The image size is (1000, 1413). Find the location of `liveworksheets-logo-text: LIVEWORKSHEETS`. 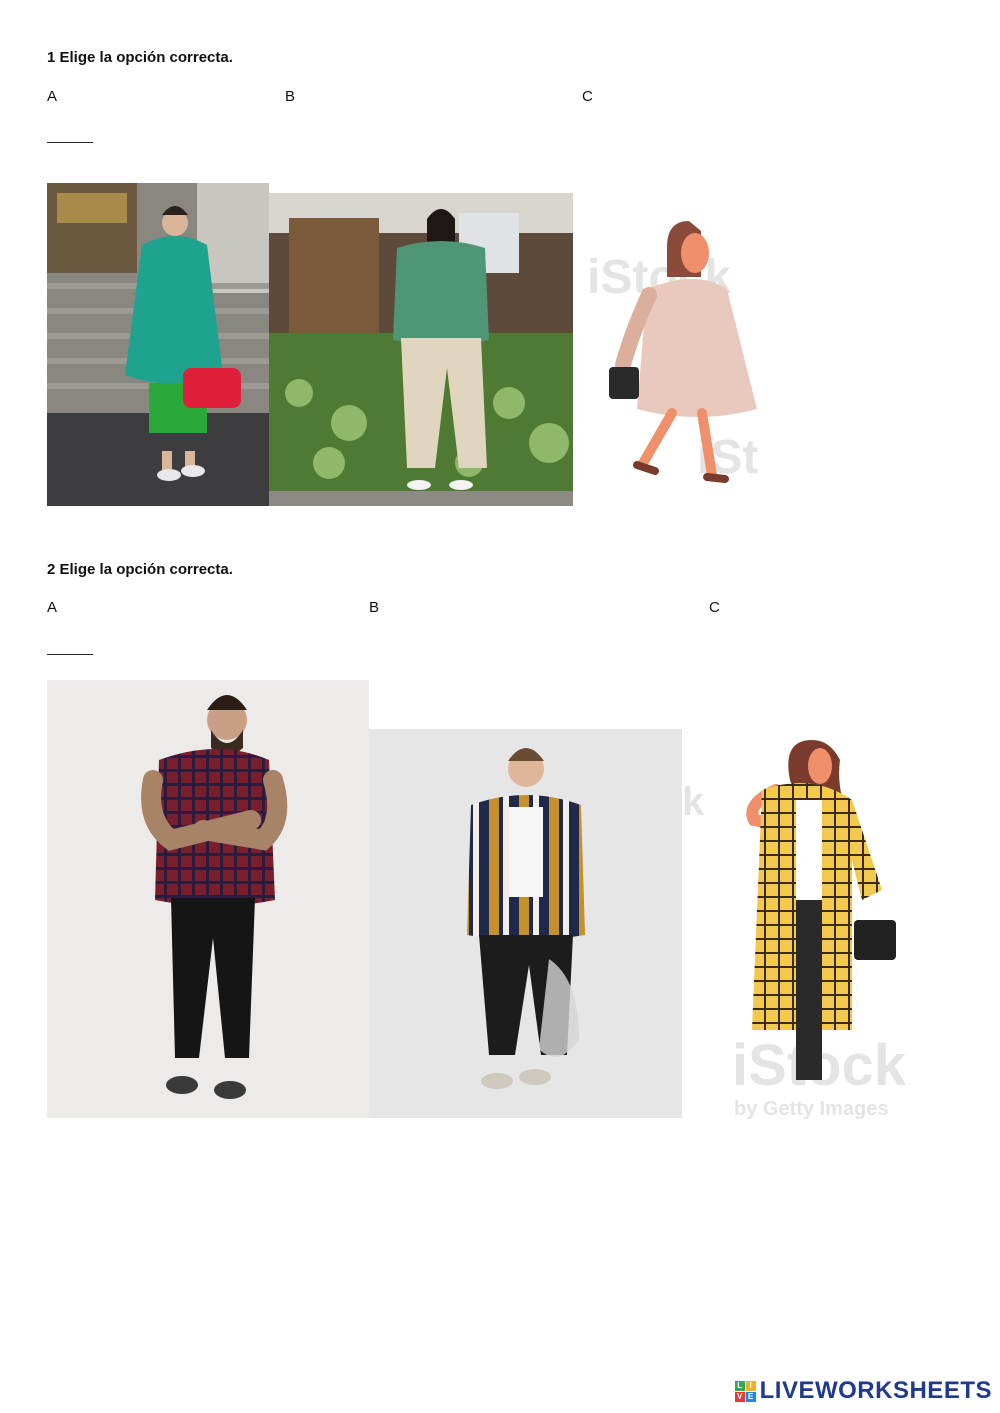

liveworksheets-logo-text: LIVEWORKSHEETS is located at coordinates (875, 1390).